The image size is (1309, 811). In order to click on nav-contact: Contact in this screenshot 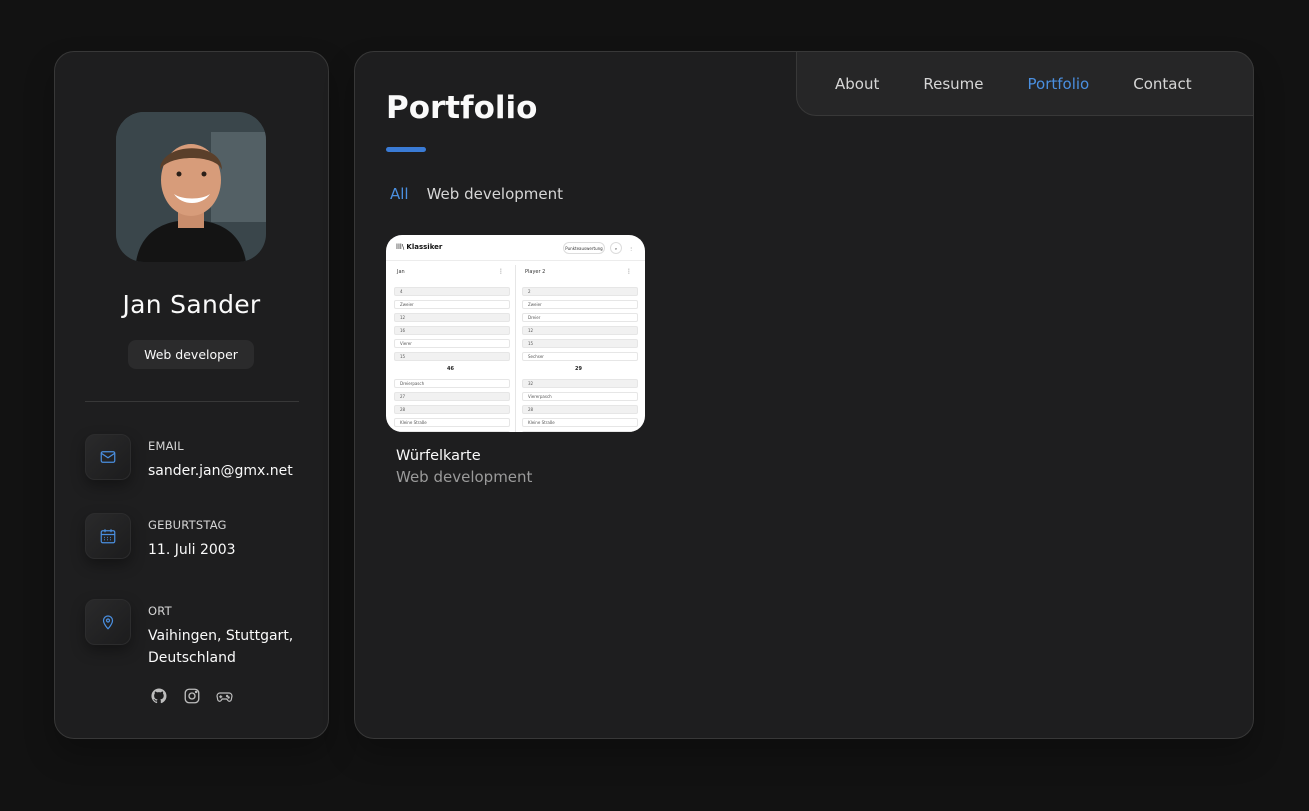, I will do `click(1162, 84)`.